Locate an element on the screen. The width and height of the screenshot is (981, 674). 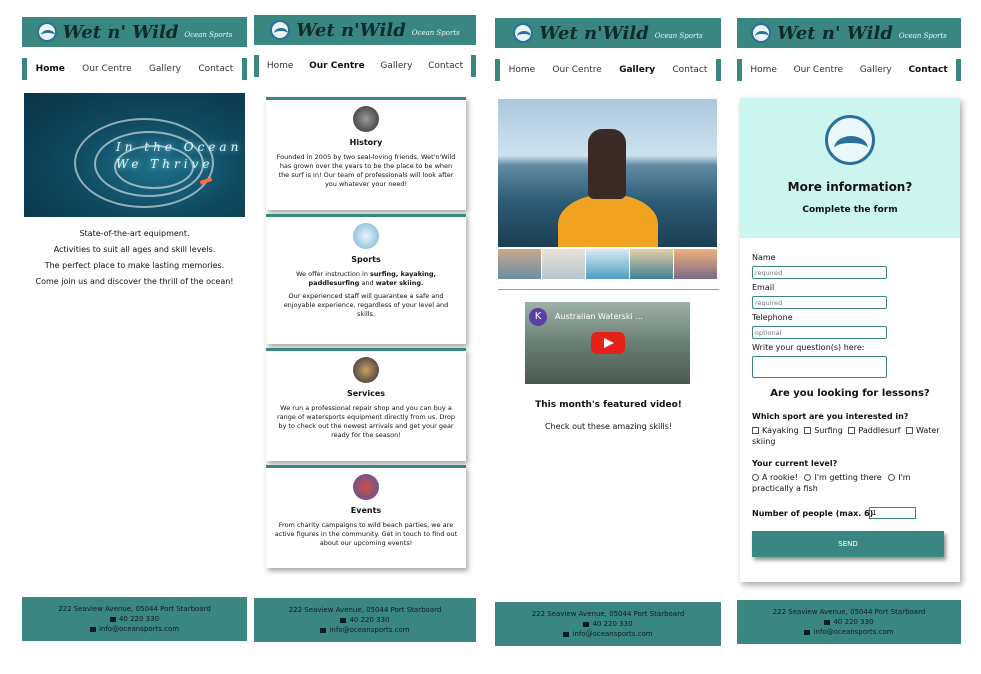
send-button: SEND is located at coordinates (848, 544).